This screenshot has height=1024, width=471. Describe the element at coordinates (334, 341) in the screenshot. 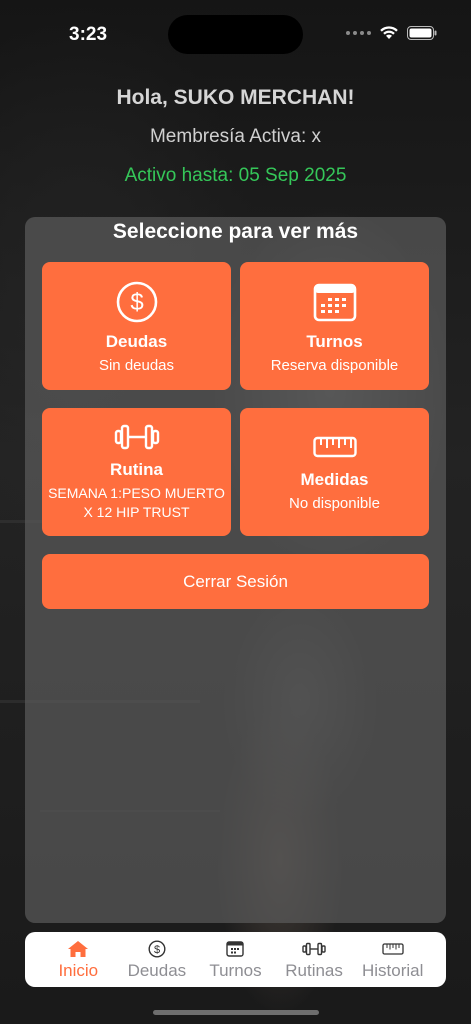

I see `card-turnos-title: Turnos` at that location.